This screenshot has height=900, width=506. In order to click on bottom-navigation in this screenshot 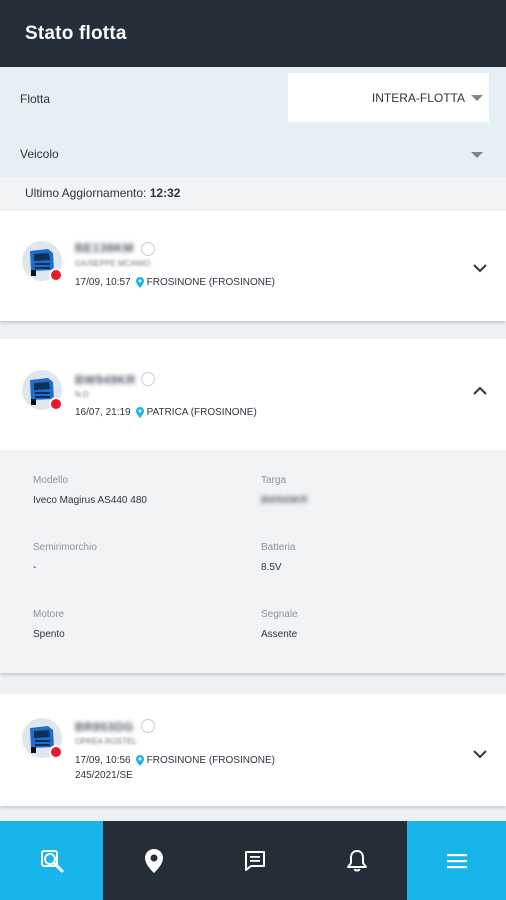, I will do `click(253, 860)`.